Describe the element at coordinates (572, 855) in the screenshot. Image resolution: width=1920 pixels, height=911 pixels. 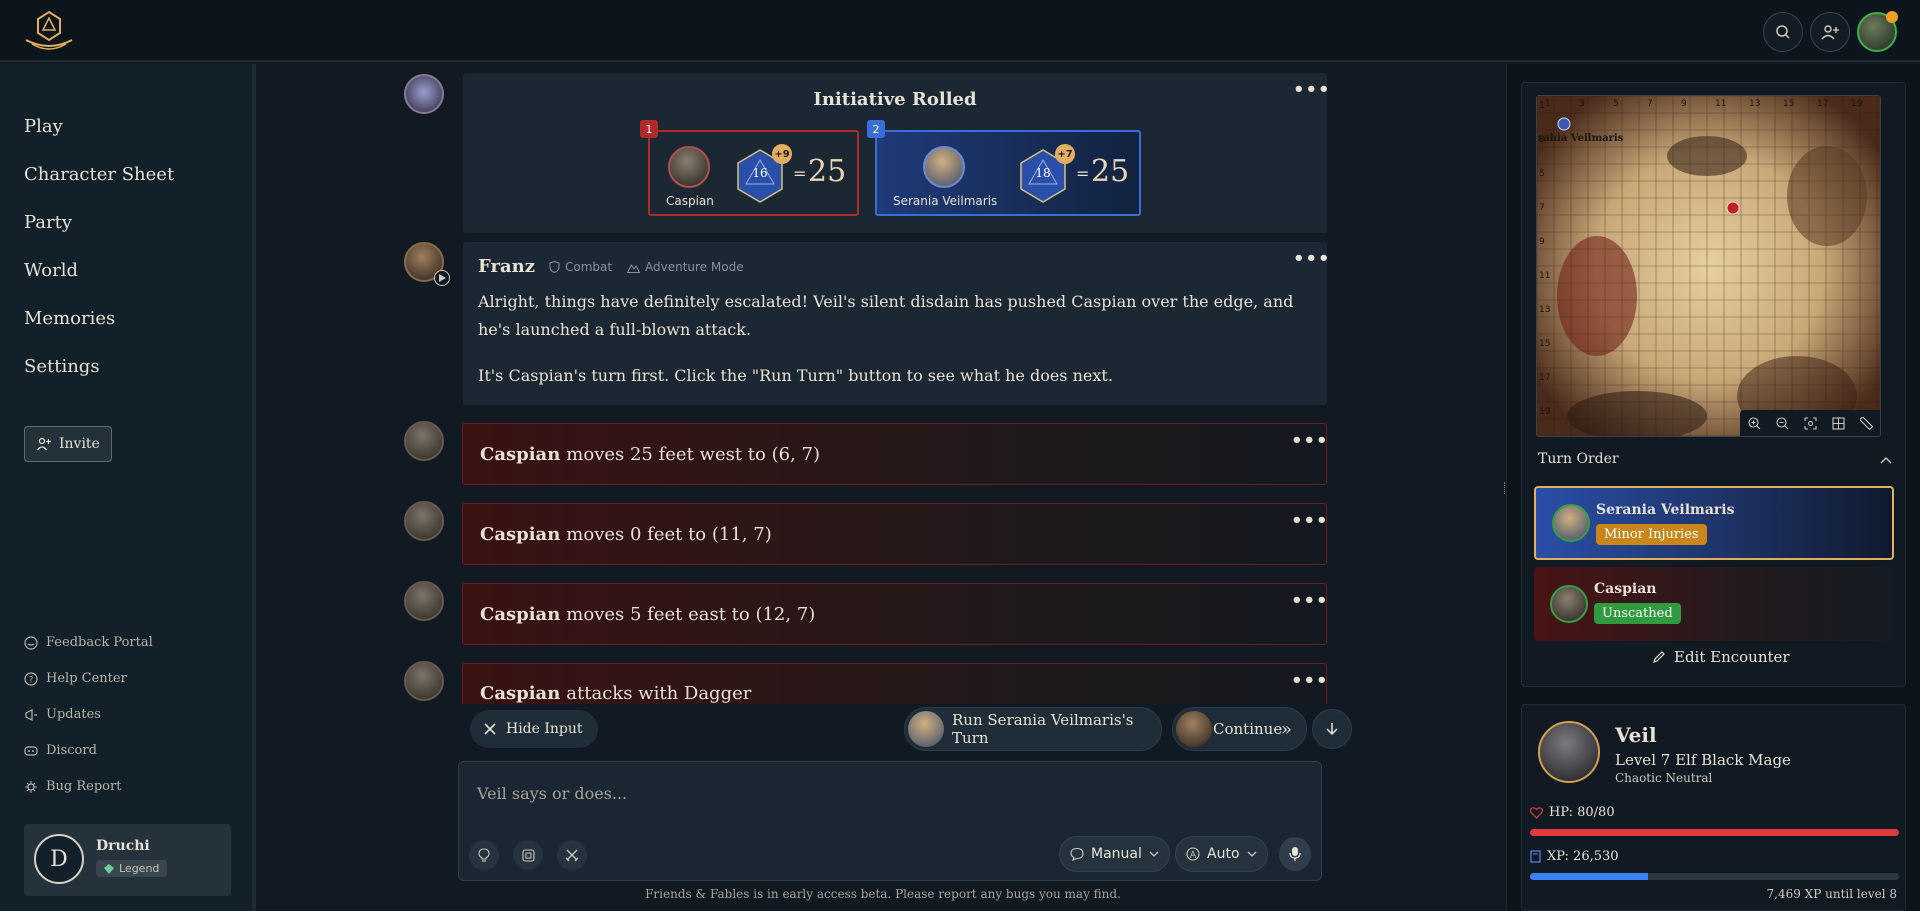
I see `attack-button` at that location.